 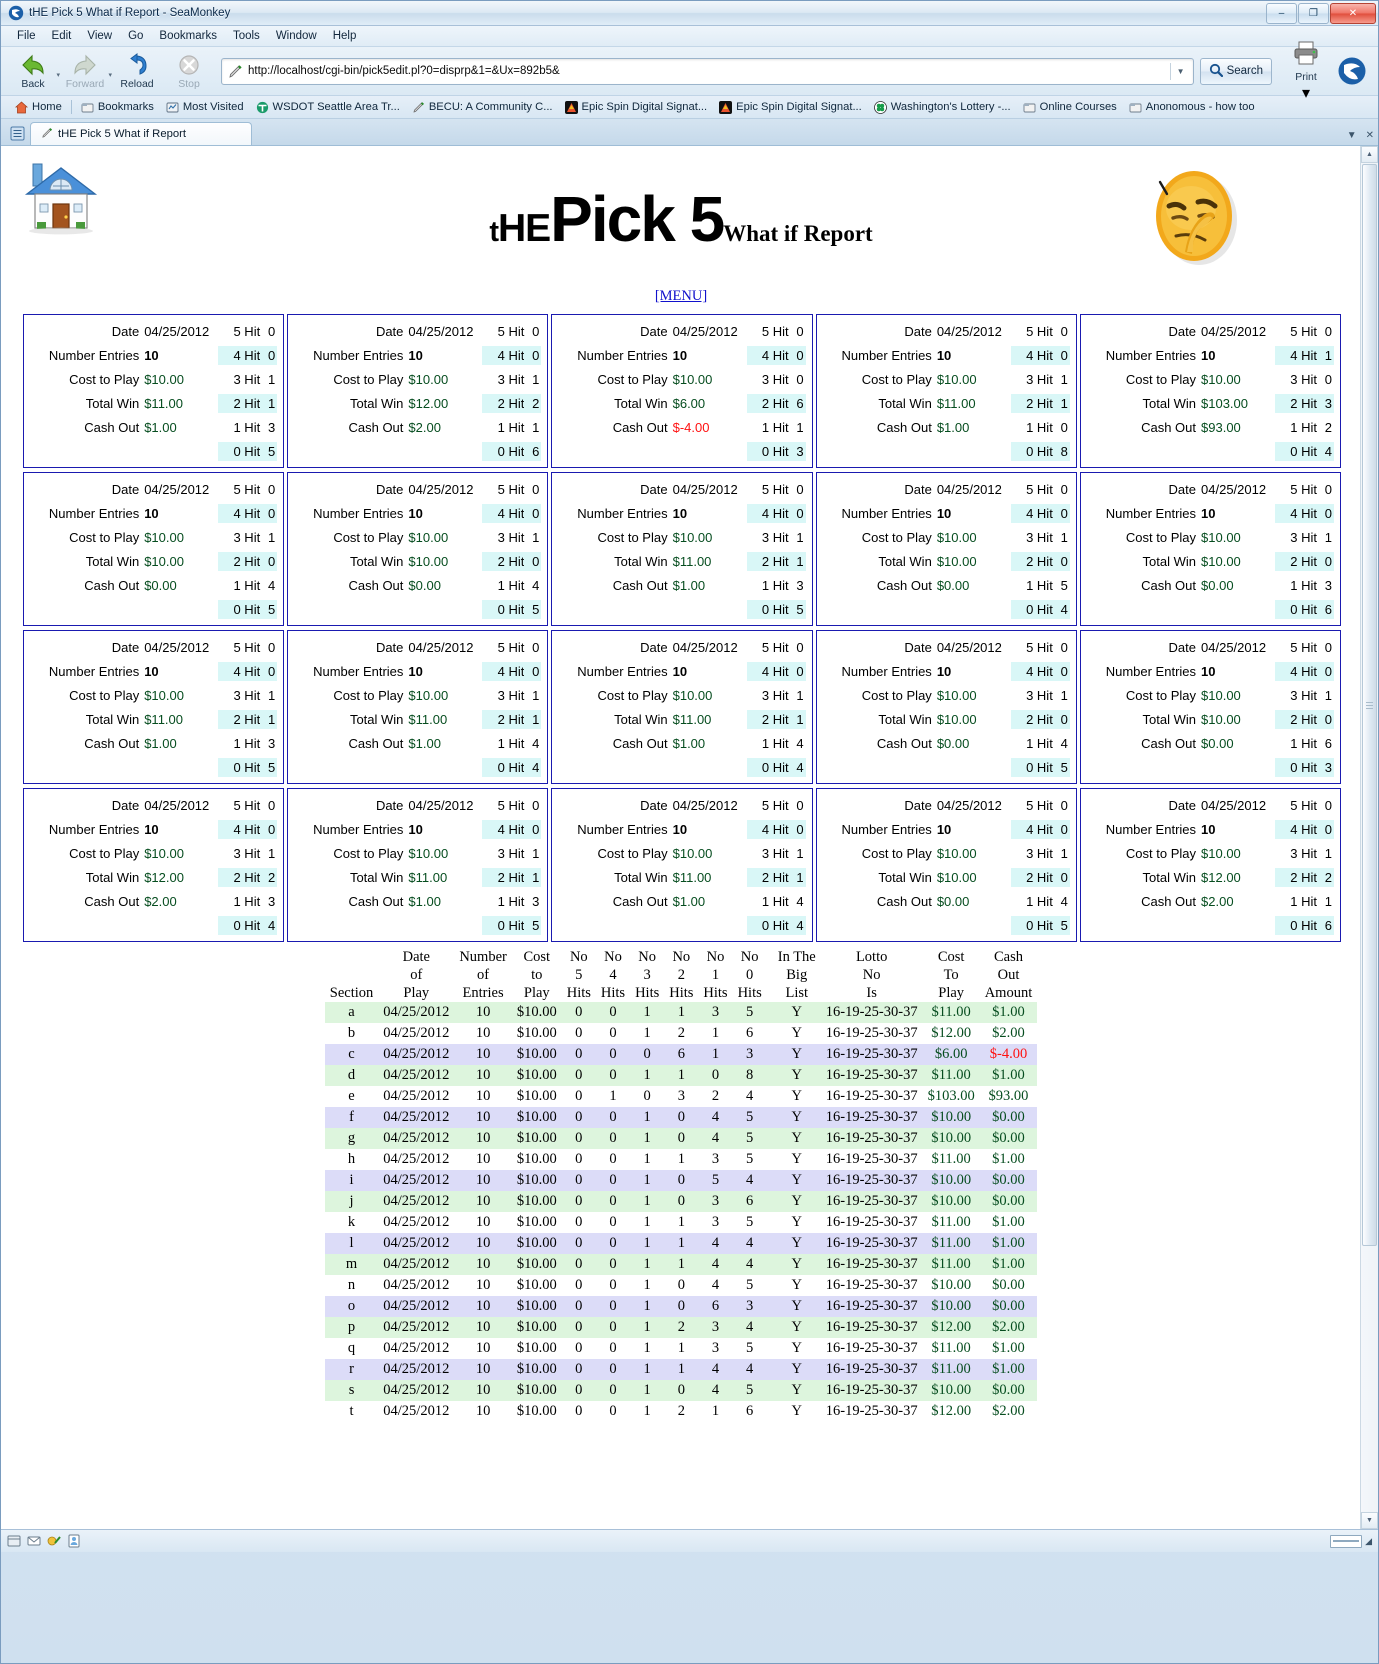 What do you see at coordinates (1368, 1541) in the screenshot?
I see `status-resize-grip: ◢` at bounding box center [1368, 1541].